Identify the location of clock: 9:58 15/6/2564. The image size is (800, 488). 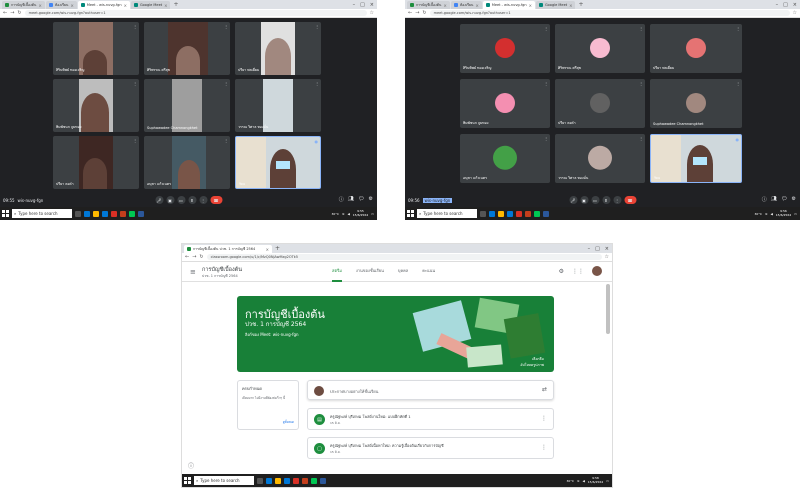
(595, 480).